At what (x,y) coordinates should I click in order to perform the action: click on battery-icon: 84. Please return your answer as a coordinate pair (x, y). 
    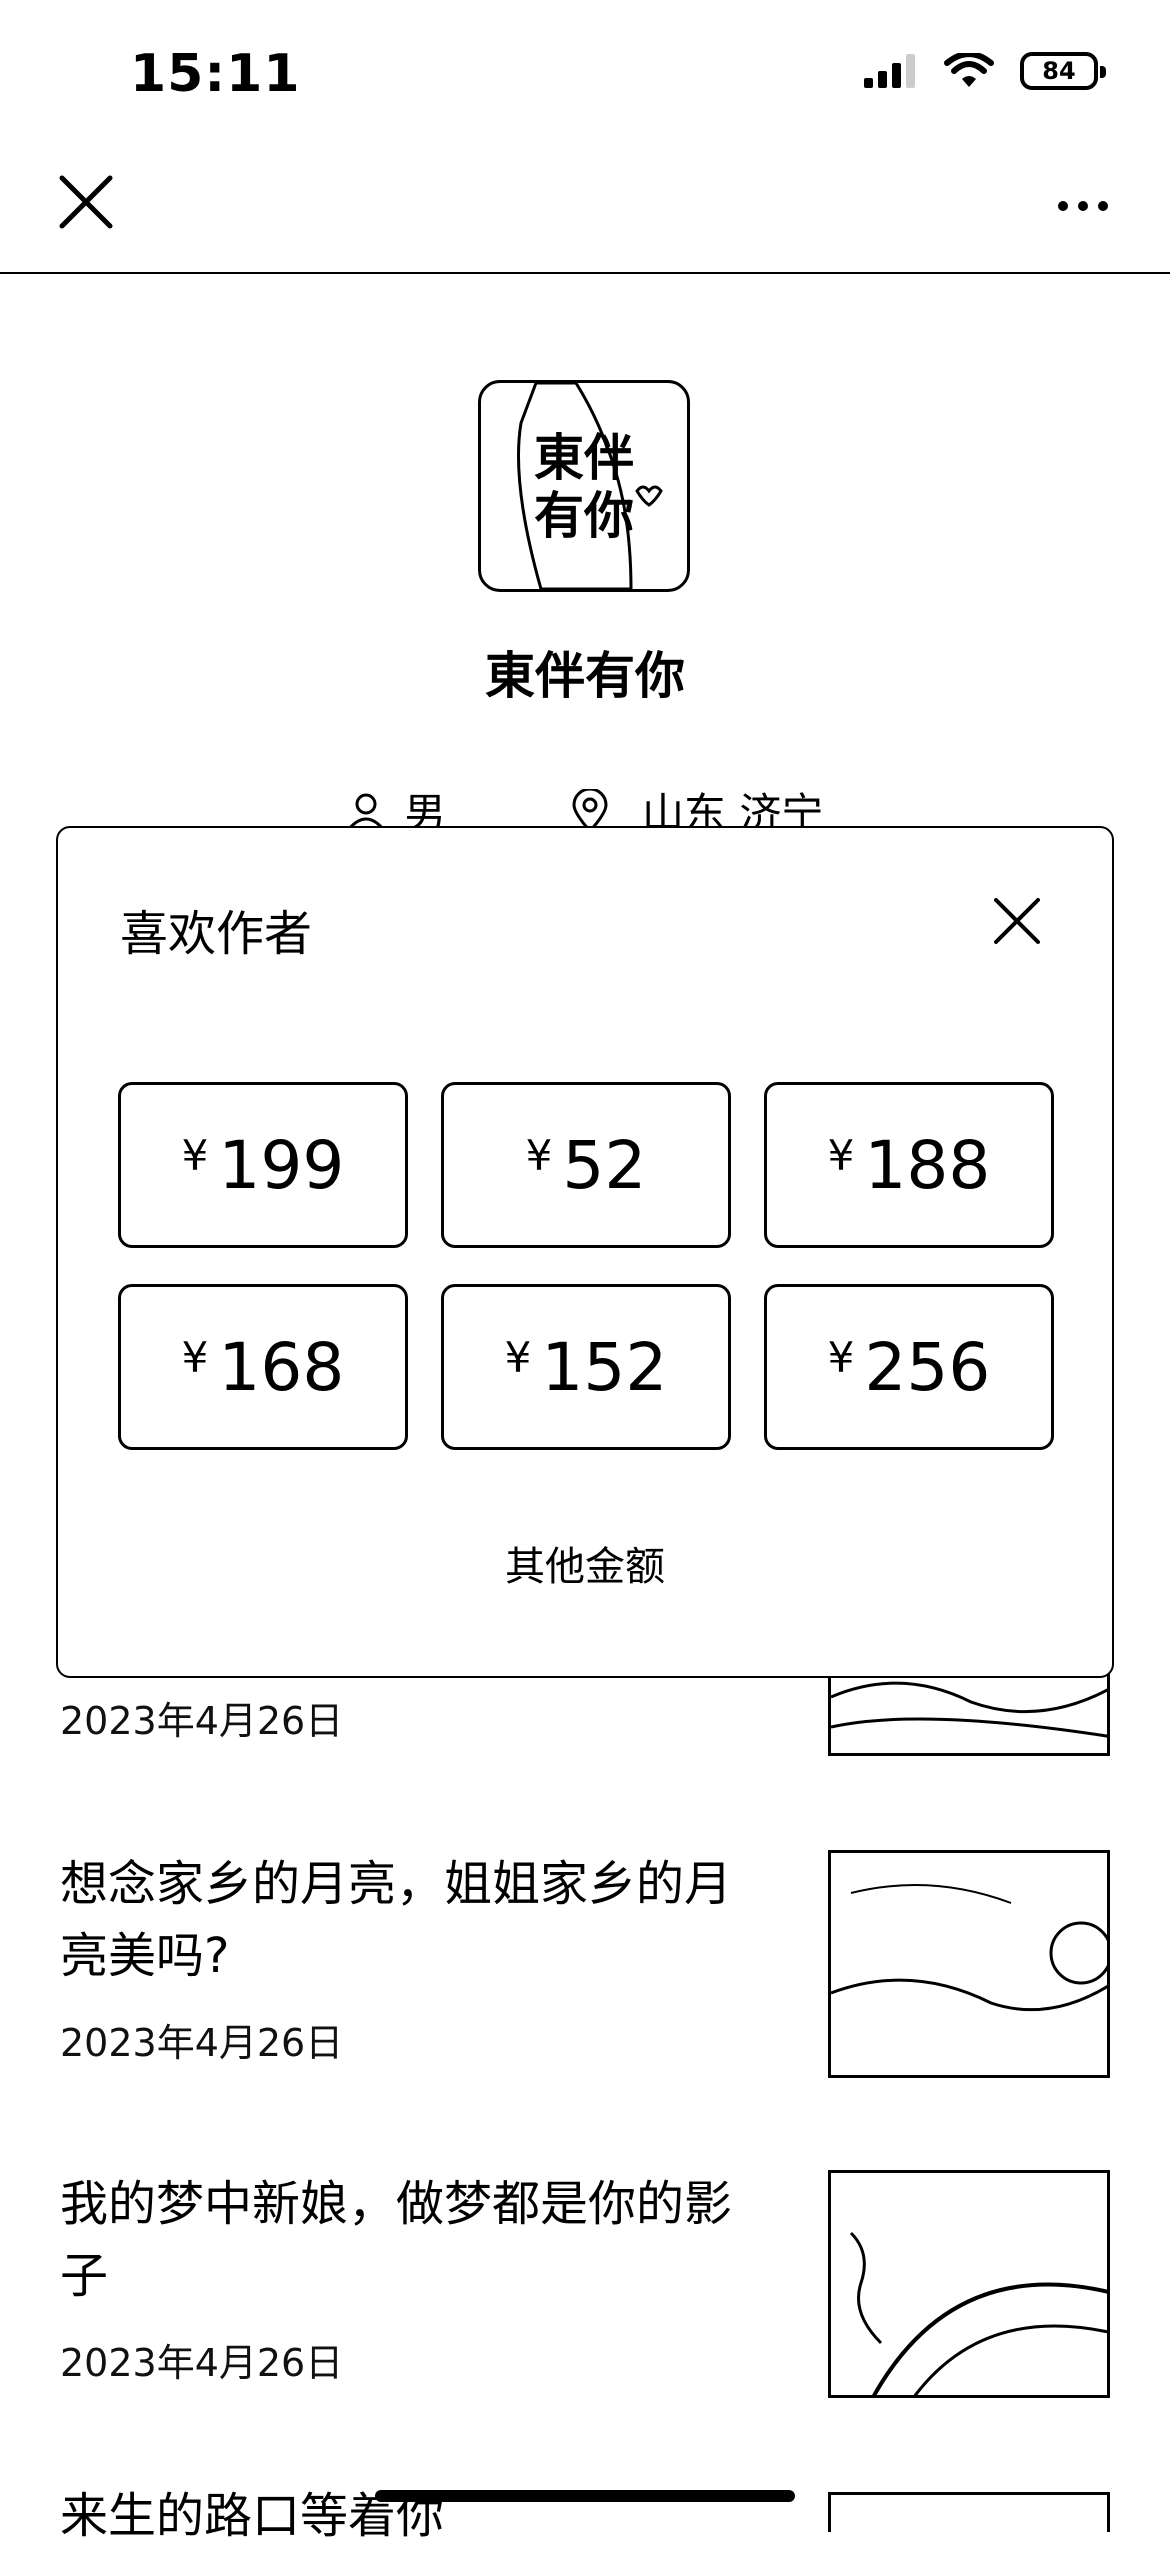
    Looking at the image, I should click on (1063, 71).